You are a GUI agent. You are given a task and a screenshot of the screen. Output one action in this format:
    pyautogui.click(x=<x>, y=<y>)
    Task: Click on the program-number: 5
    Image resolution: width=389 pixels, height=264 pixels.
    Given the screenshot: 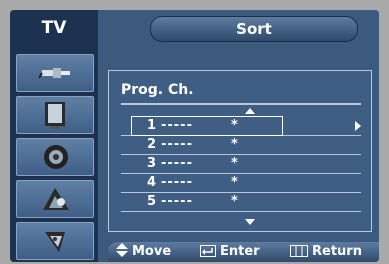 What is the action you would take?
    pyautogui.click(x=152, y=201)
    